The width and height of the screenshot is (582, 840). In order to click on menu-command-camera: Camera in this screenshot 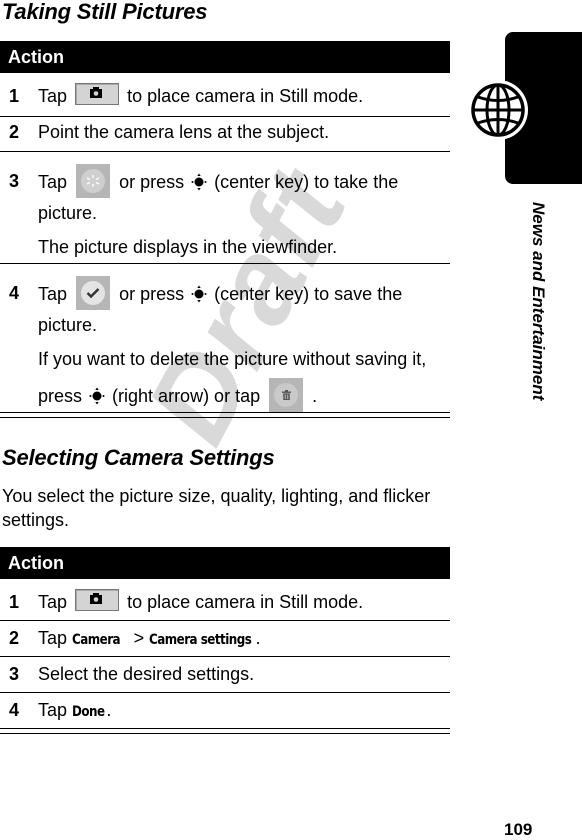, I will do `click(96, 640)`.